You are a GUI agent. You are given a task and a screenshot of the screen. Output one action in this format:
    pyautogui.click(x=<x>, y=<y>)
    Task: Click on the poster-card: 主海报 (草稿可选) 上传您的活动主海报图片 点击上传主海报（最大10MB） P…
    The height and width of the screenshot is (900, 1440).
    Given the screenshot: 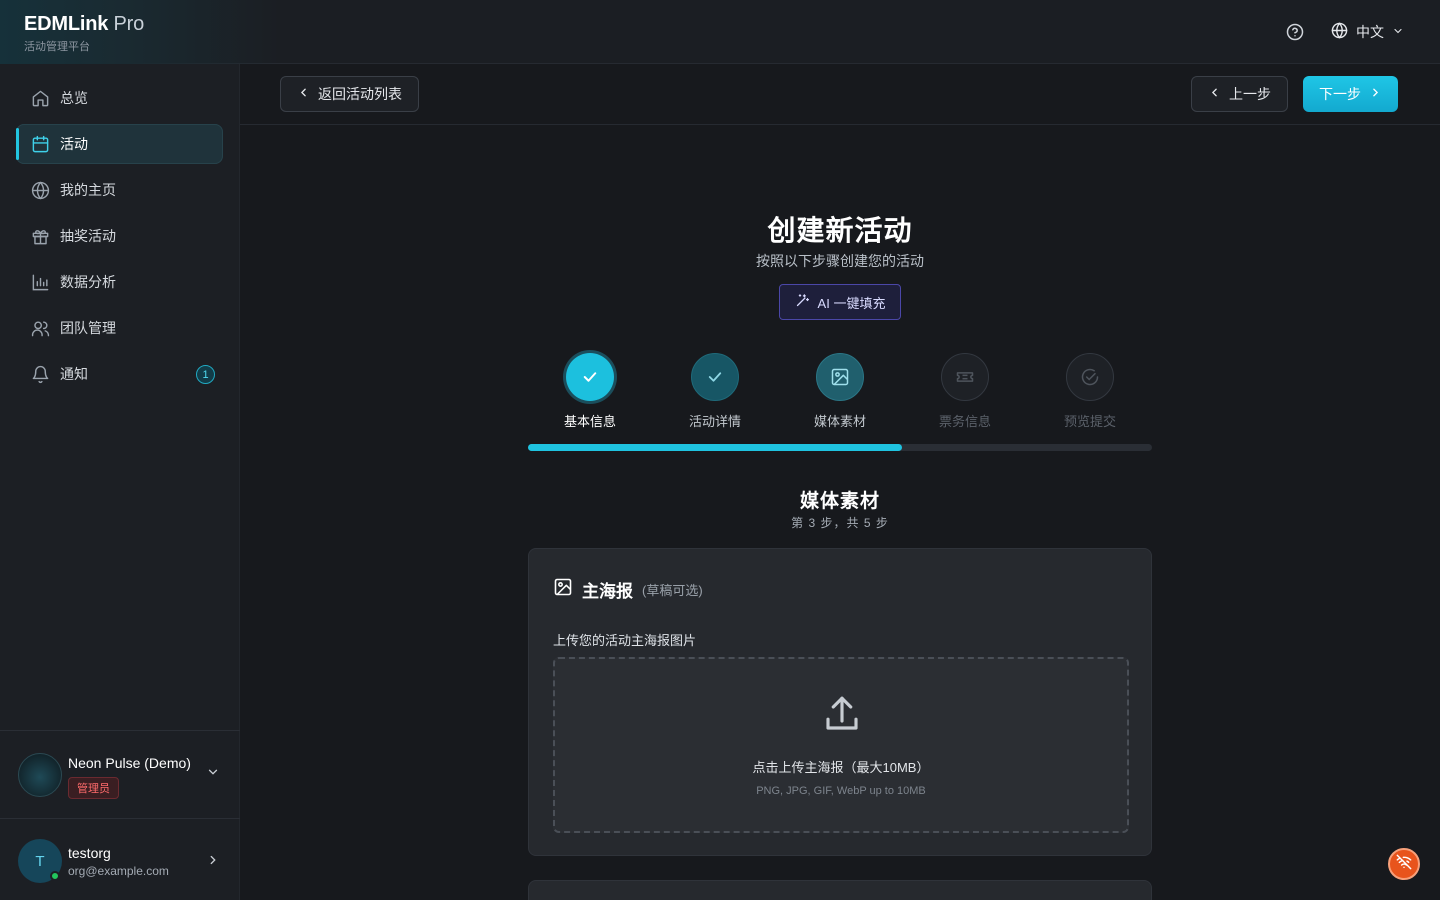 What is the action you would take?
    pyautogui.click(x=840, y=702)
    